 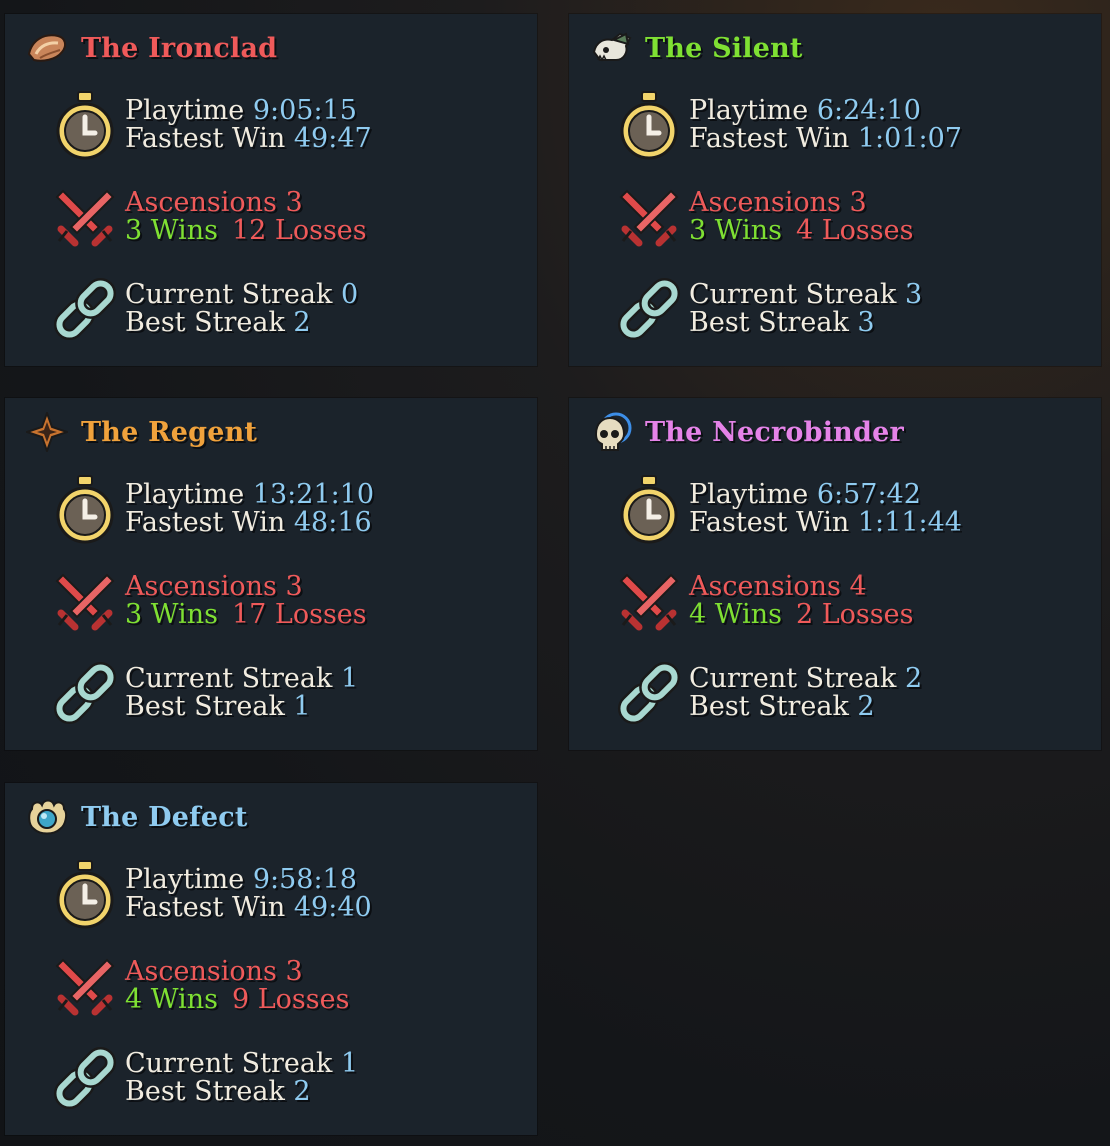 I want to click on necrobinder-icon, so click(x=611, y=432).